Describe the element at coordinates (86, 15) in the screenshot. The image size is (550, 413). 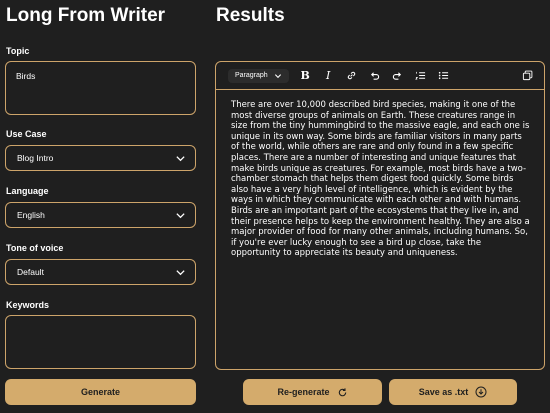
I see `app-title: Long From Writer` at that location.